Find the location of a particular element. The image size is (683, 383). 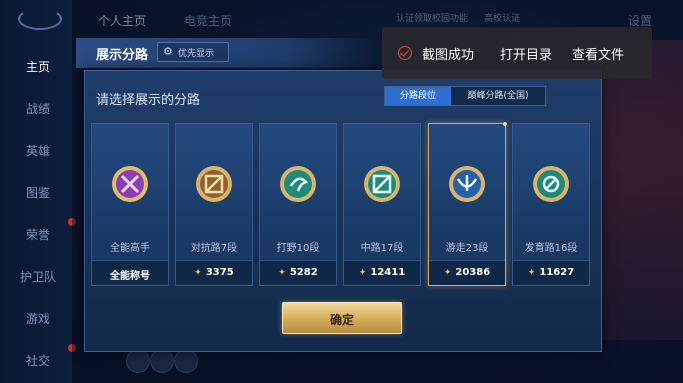

lane-card-mid: 中路17段 ✦ 12411 is located at coordinates (382, 204).